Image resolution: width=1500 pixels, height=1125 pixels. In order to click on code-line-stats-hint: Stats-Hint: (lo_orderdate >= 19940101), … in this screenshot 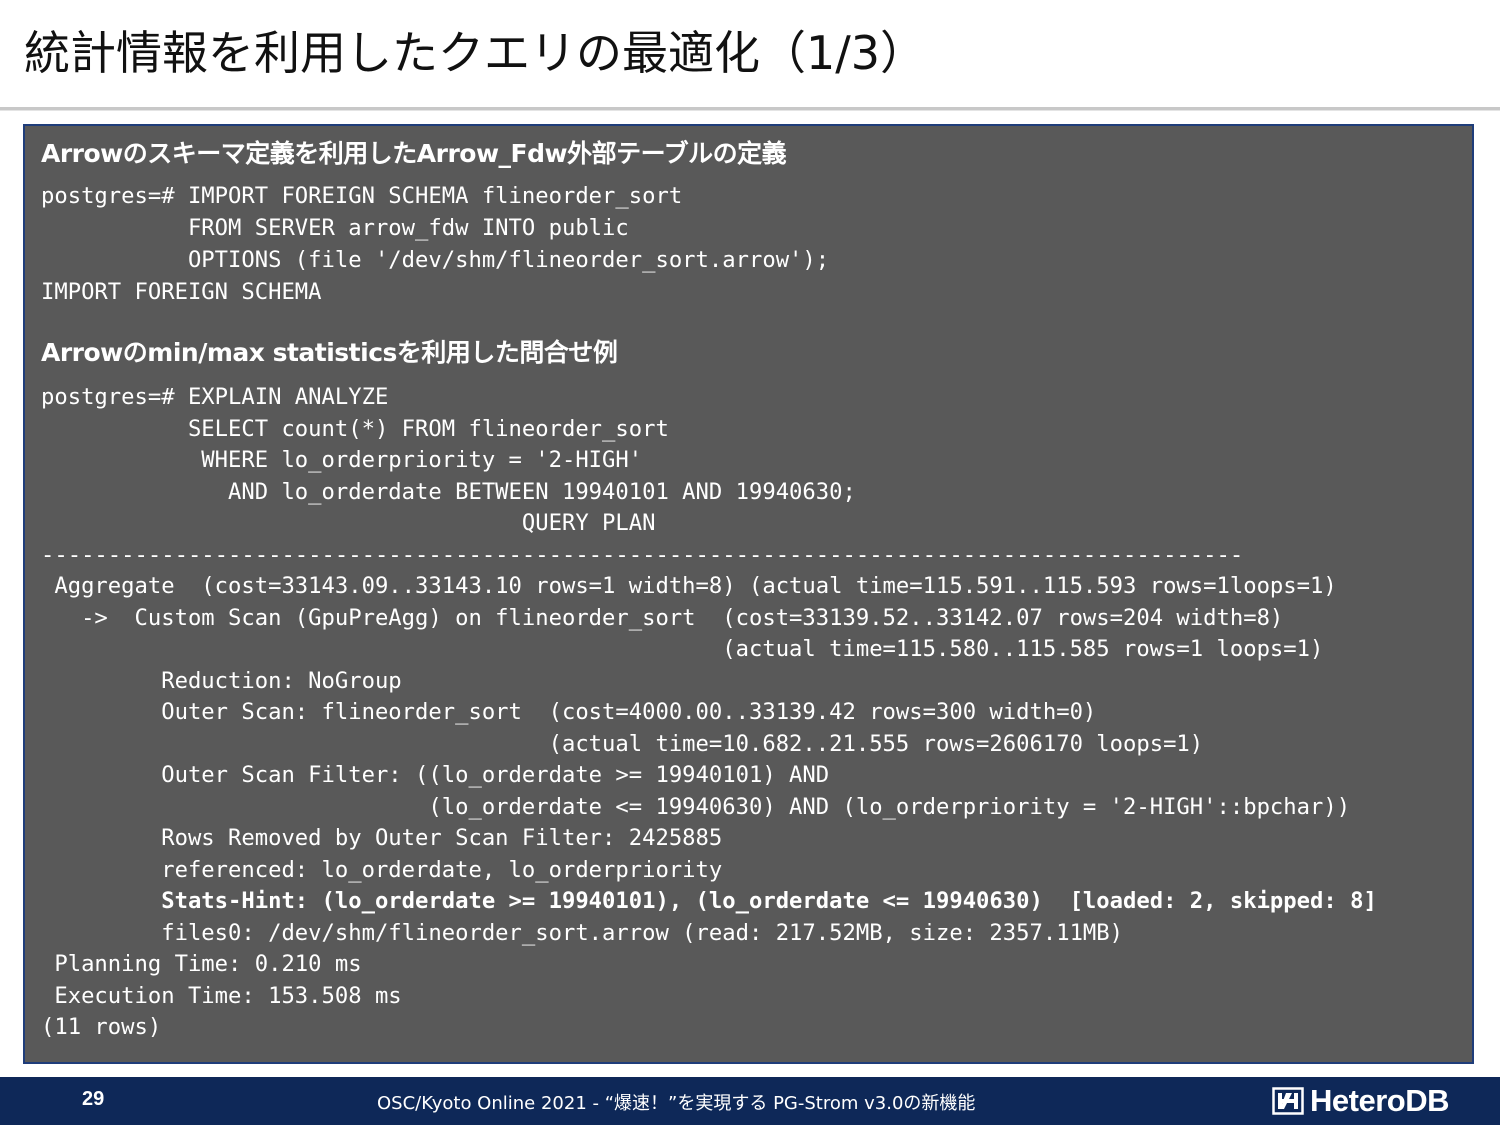, I will do `click(709, 901)`.